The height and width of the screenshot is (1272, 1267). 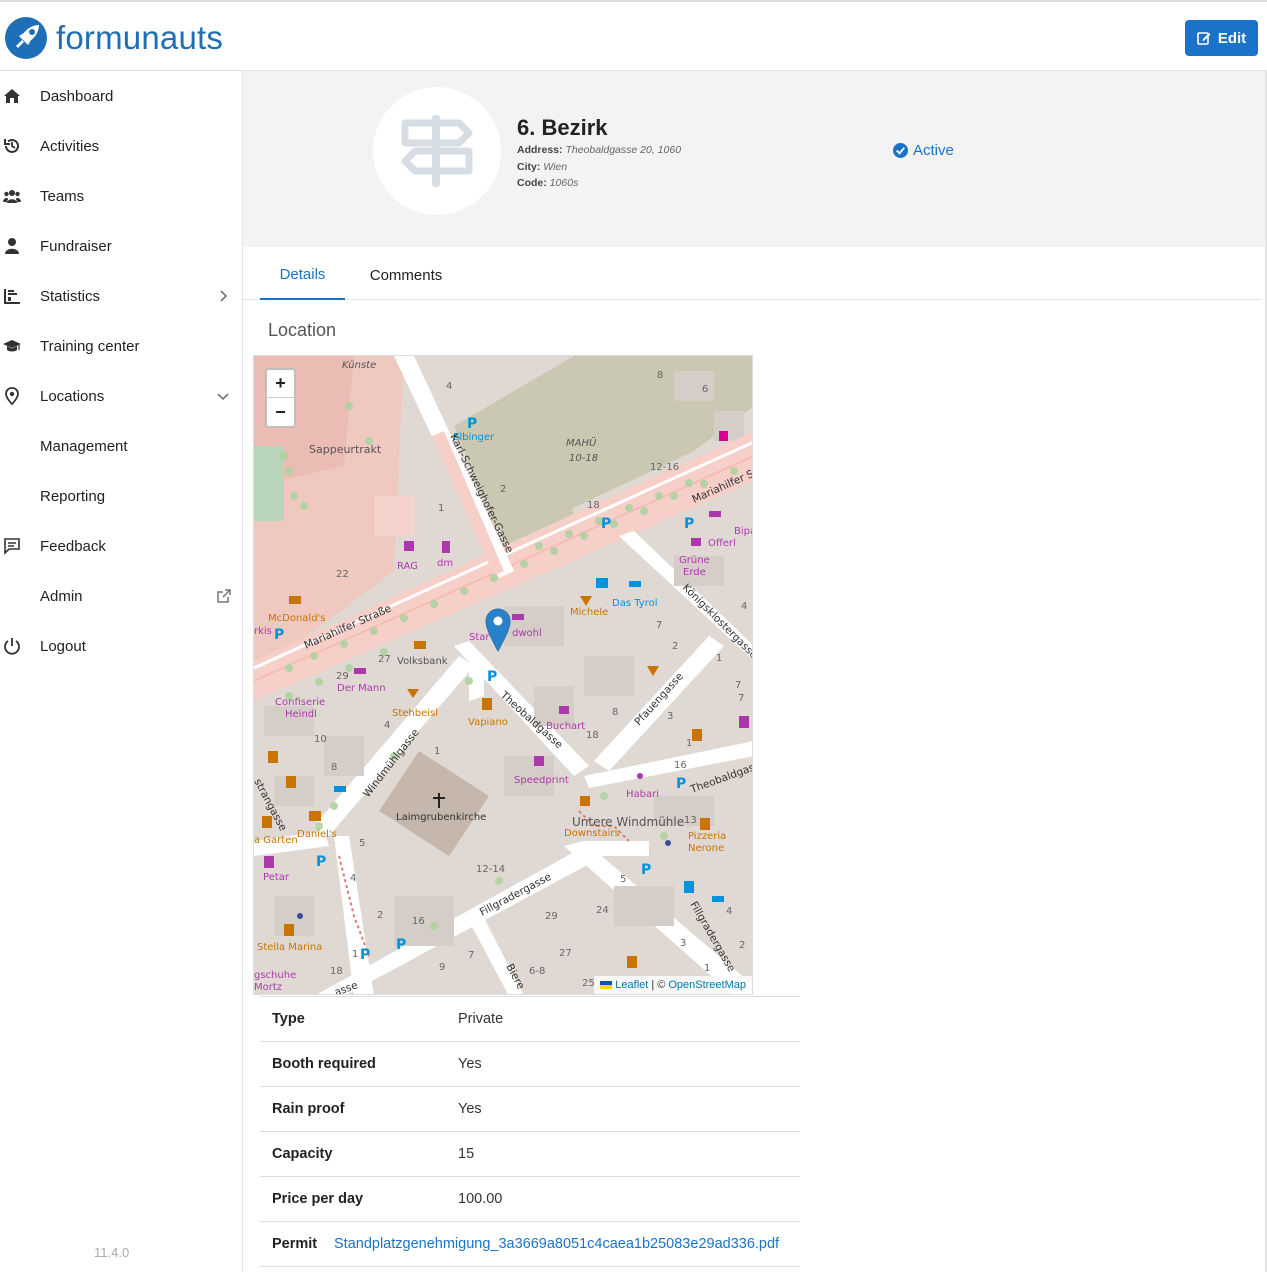 I want to click on logo: formunauts, so click(x=113, y=38).